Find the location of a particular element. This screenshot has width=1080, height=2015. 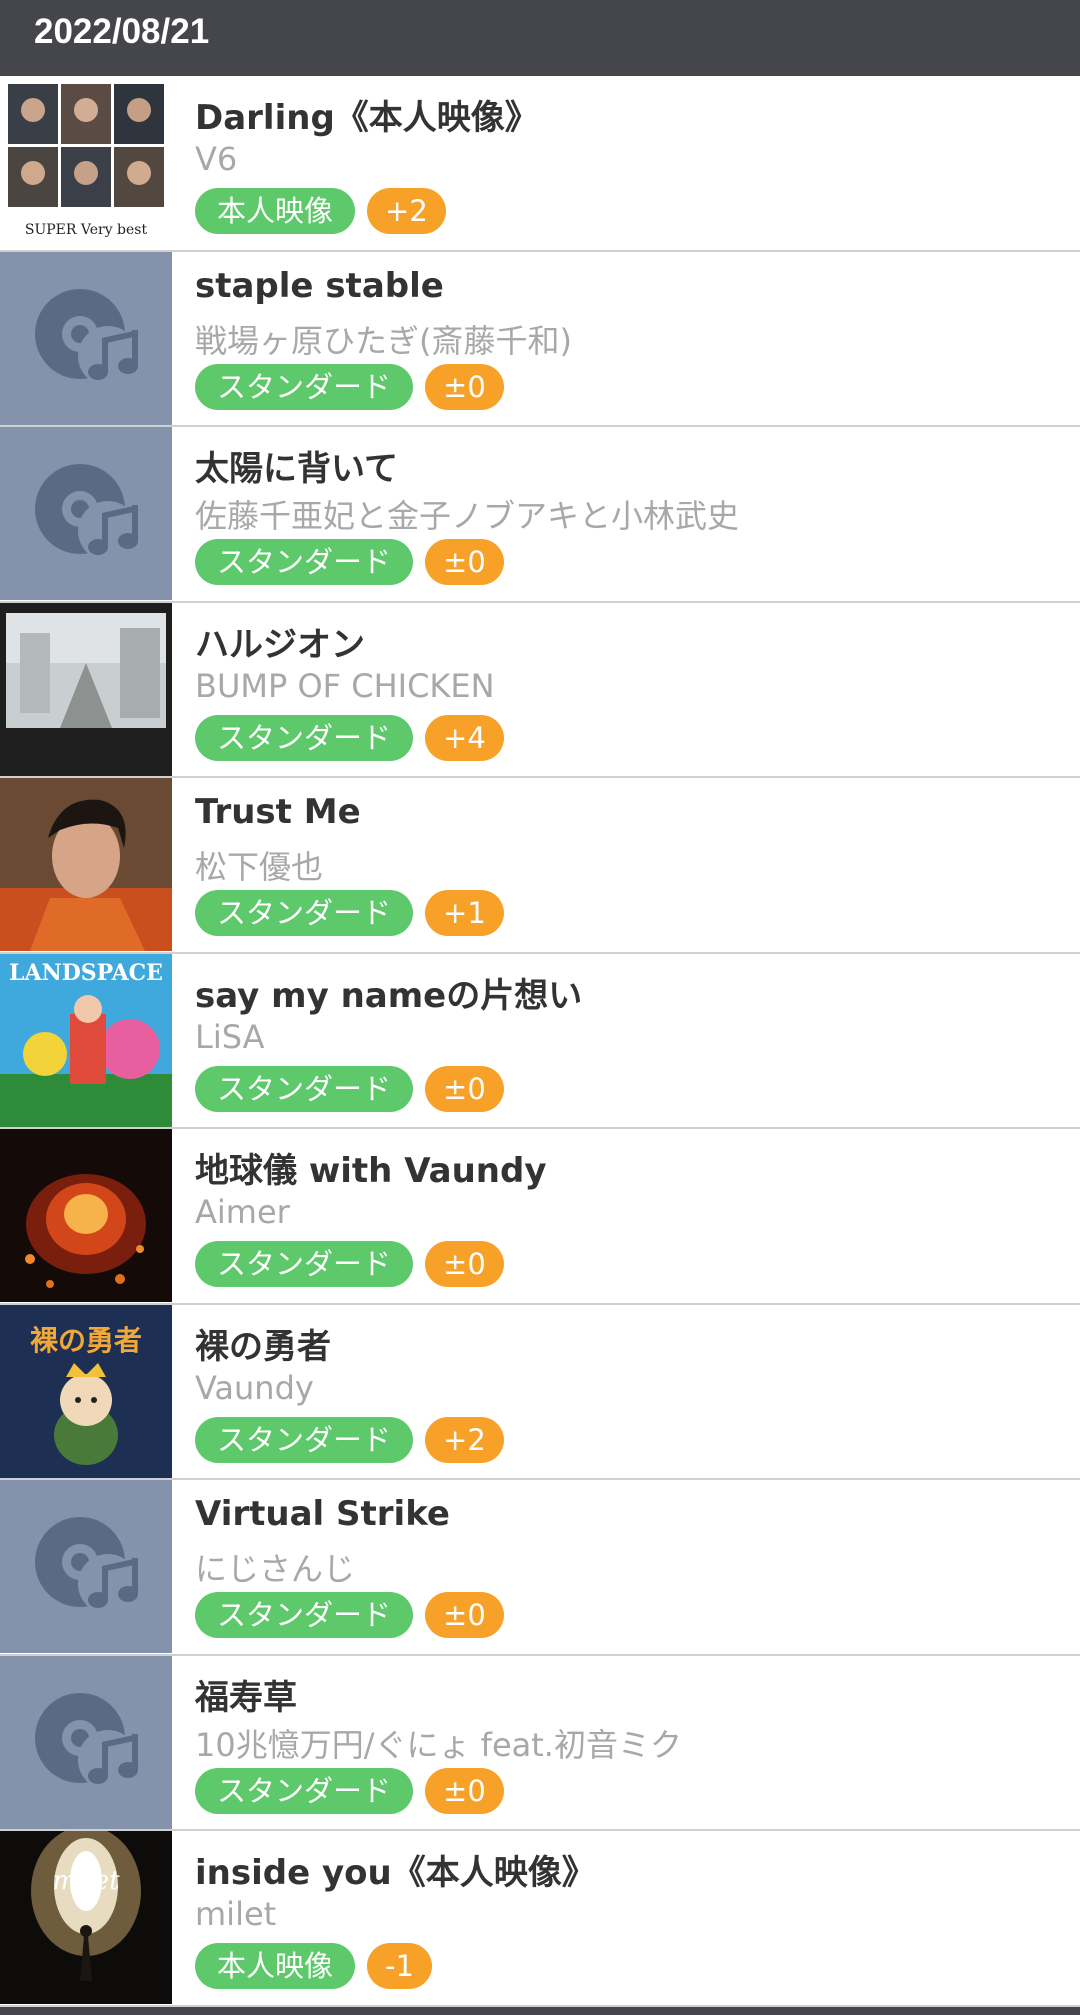

artist-name: 佐藤千亜妃と金子ノブアキと小林武史 is located at coordinates (467, 516).